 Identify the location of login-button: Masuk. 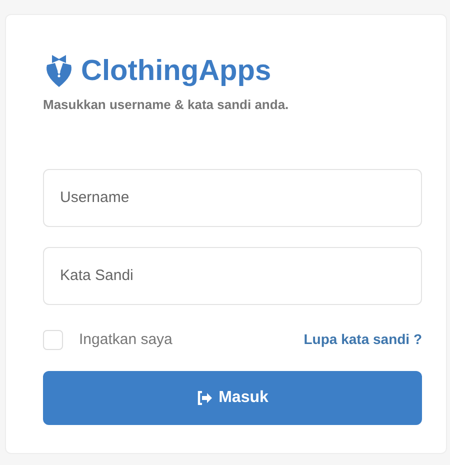
(232, 398).